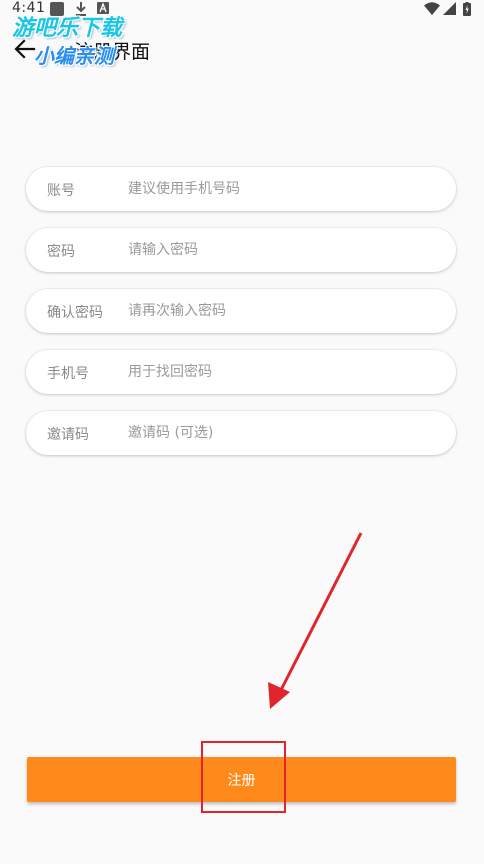  Describe the element at coordinates (103, 8) in the screenshot. I see `a-icon` at that location.